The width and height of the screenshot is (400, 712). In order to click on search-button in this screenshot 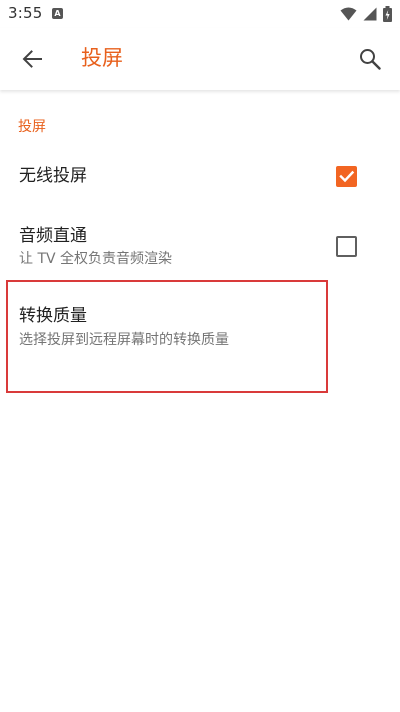, I will do `click(370, 59)`.